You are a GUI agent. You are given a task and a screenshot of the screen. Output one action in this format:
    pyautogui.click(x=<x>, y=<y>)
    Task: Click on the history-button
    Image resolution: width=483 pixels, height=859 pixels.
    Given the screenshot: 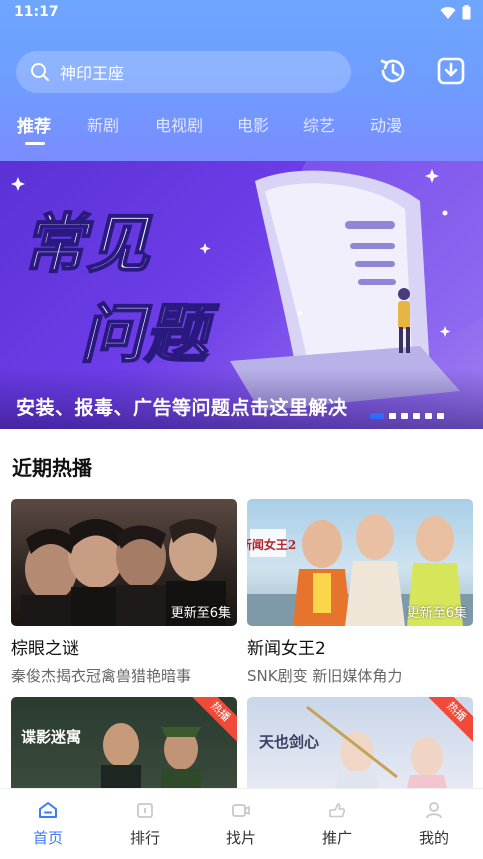 What is the action you would take?
    pyautogui.click(x=393, y=71)
    